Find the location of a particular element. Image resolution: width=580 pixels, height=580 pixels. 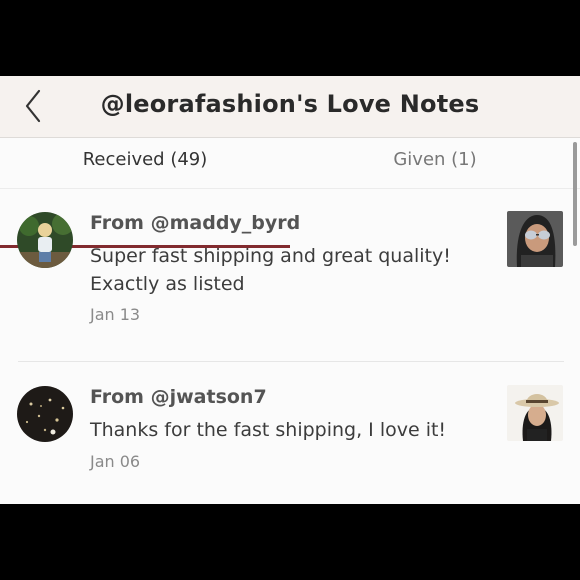

note-date: Jan 13 is located at coordinates (115, 314).